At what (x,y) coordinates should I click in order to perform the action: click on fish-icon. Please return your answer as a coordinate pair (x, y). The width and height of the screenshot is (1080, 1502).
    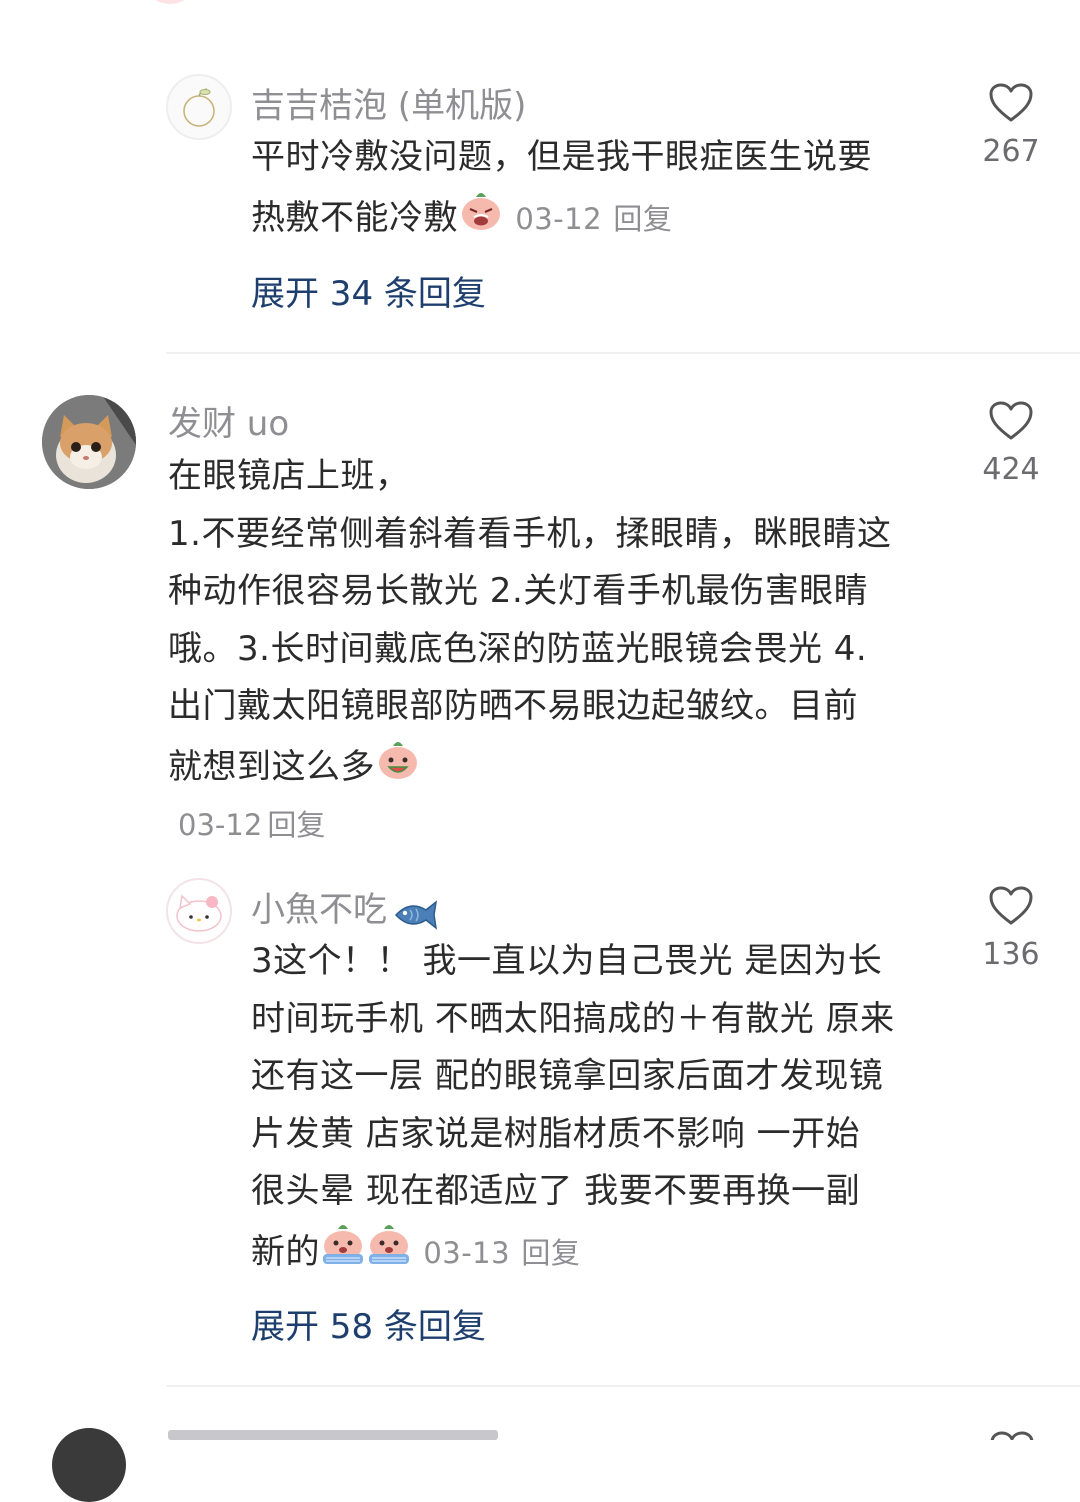
    Looking at the image, I should click on (415, 917).